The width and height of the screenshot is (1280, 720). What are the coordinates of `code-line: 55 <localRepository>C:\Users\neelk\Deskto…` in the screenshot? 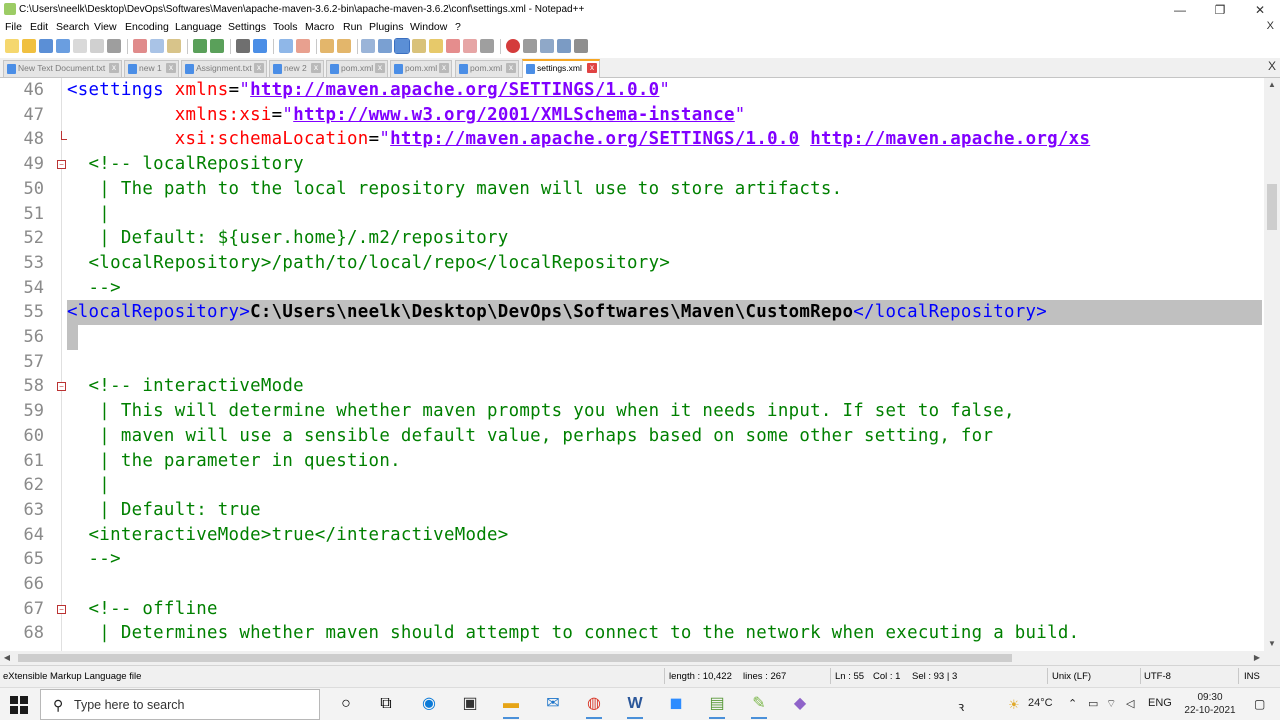 It's located at (632, 313).